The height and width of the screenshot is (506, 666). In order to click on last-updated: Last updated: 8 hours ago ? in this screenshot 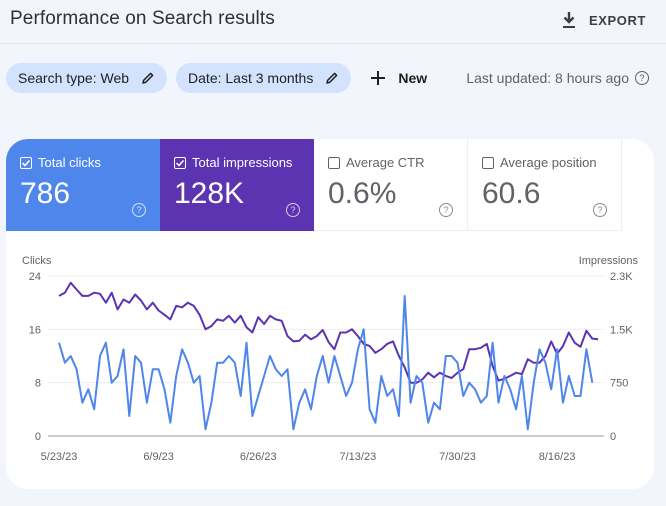, I will do `click(557, 78)`.